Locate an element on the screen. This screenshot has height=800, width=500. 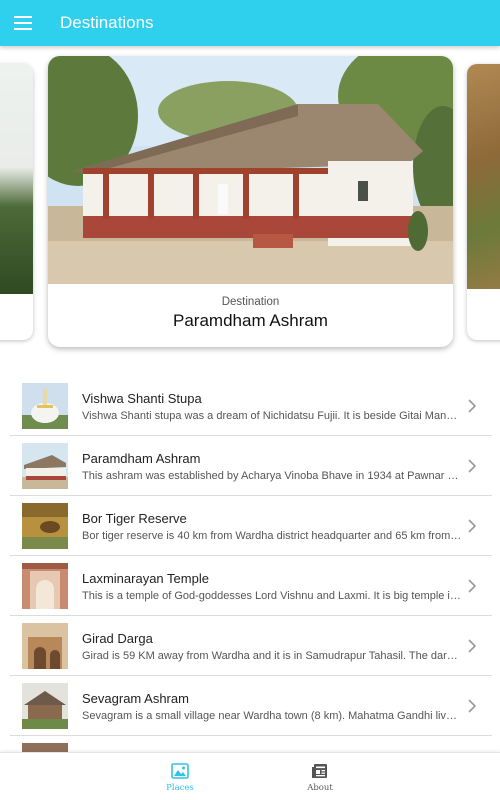
nav-tab-about: About is located at coordinates (320, 776).